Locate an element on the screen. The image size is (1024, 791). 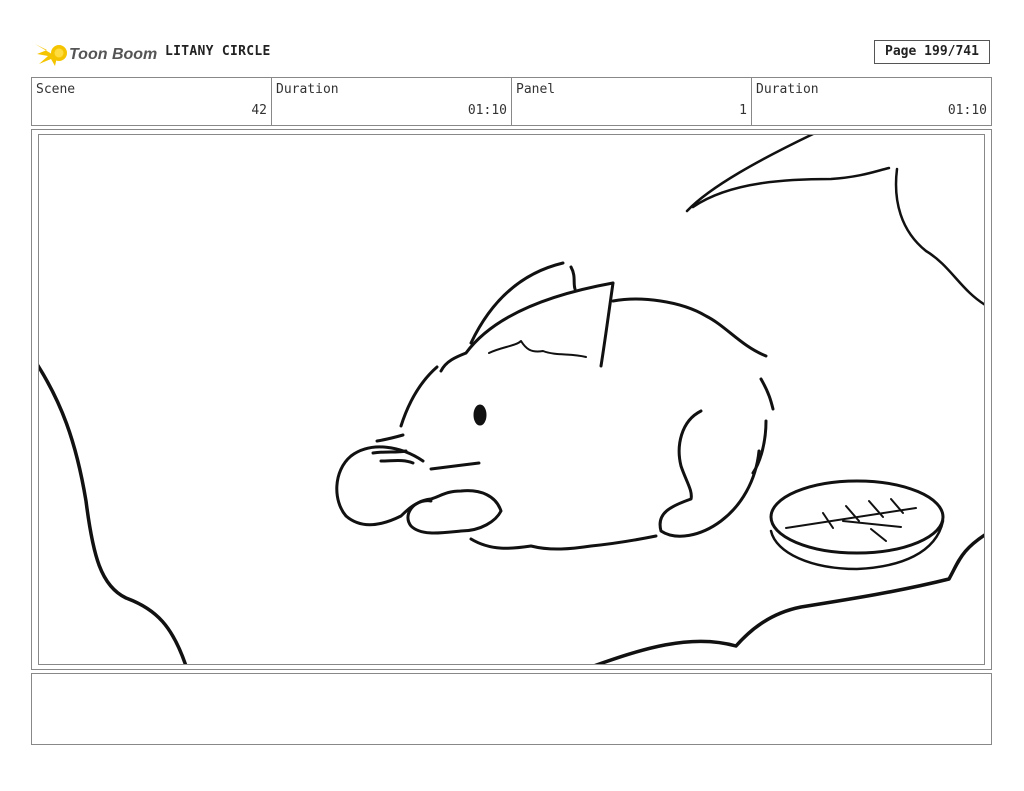
panel-duration-label: Duration is located at coordinates (787, 89).